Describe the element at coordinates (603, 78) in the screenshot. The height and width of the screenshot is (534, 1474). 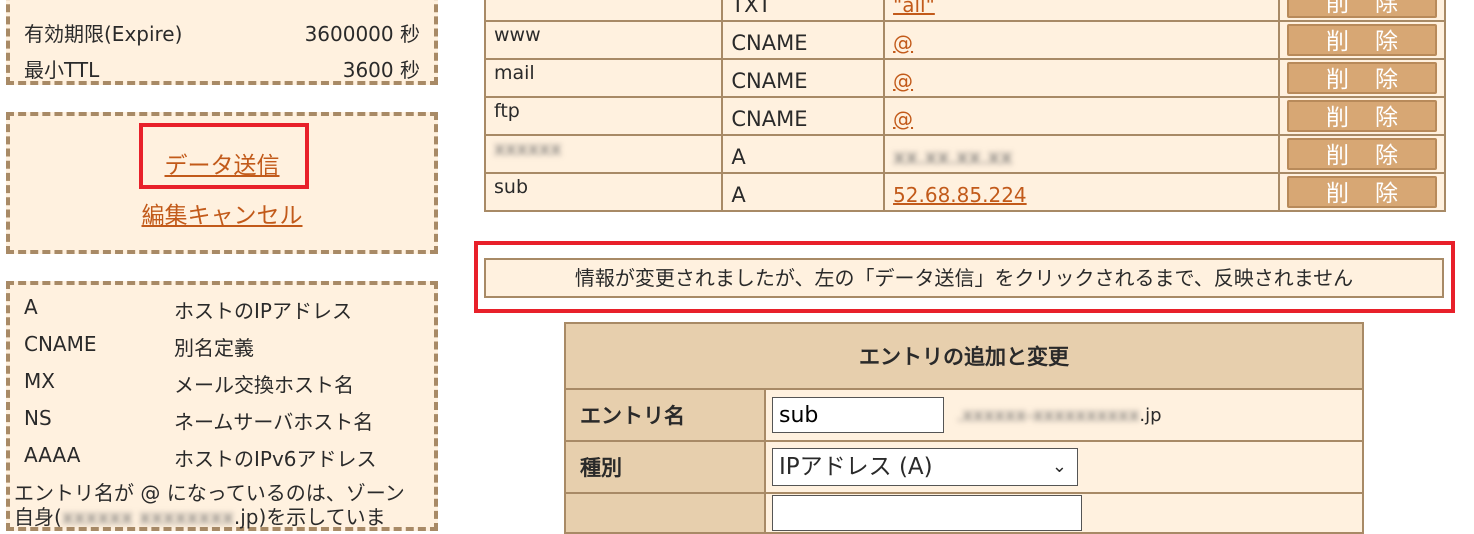
I see `record-host: mail` at that location.